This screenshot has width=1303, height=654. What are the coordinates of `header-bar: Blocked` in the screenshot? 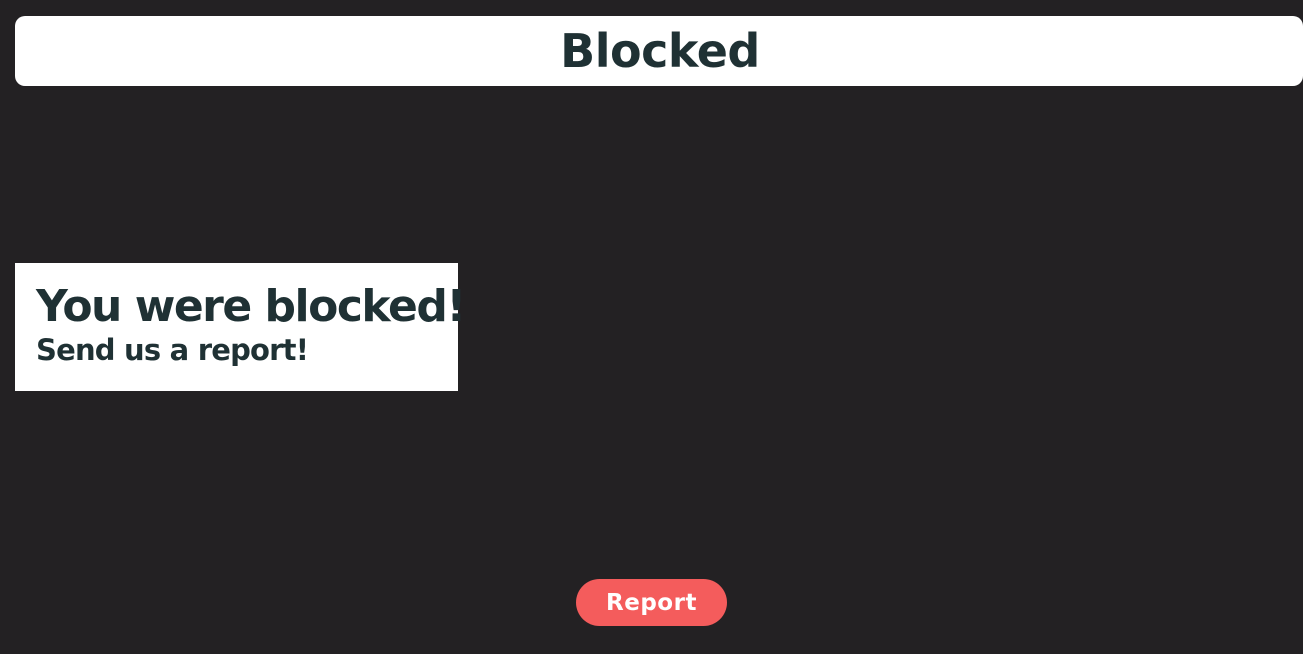 It's located at (659, 51).